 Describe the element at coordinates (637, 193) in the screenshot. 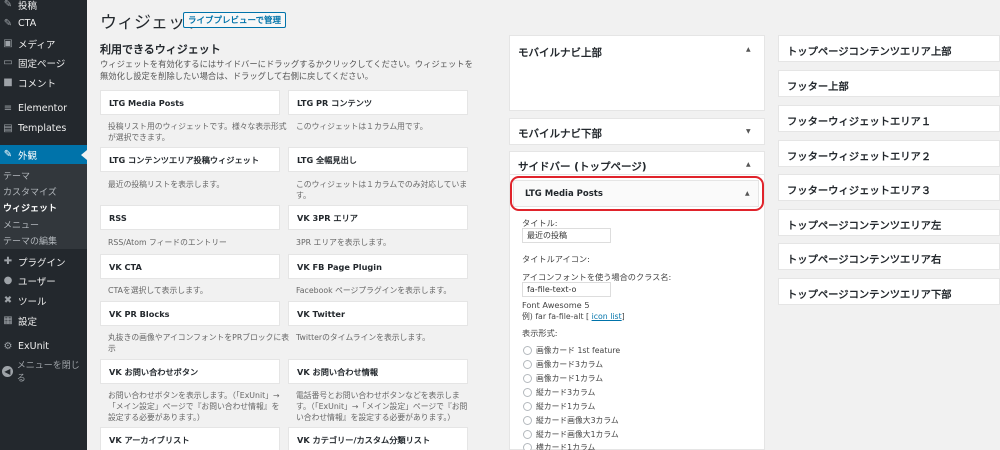

I see `highlight-annotation` at that location.